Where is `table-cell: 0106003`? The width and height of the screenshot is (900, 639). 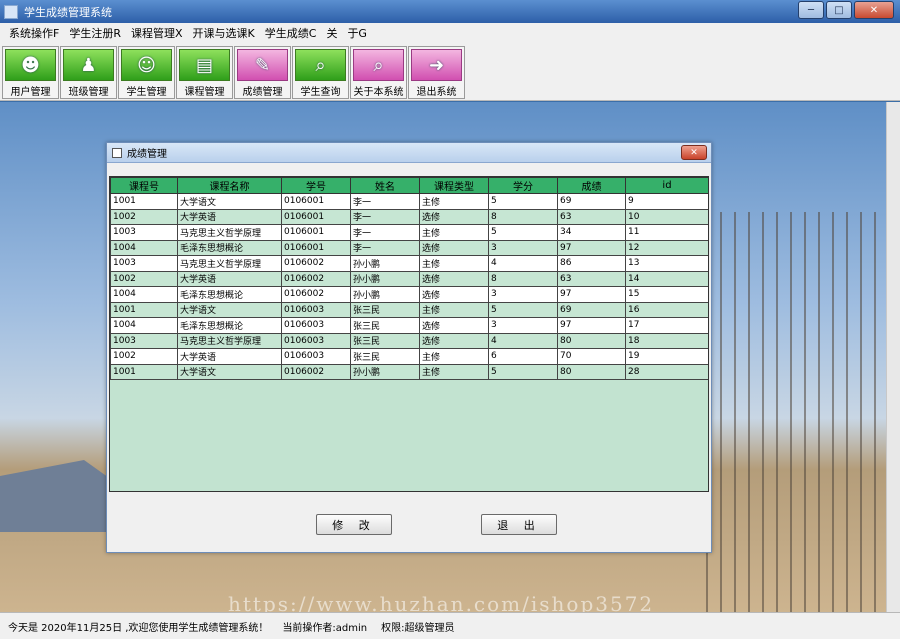 table-cell: 0106003 is located at coordinates (316, 309).